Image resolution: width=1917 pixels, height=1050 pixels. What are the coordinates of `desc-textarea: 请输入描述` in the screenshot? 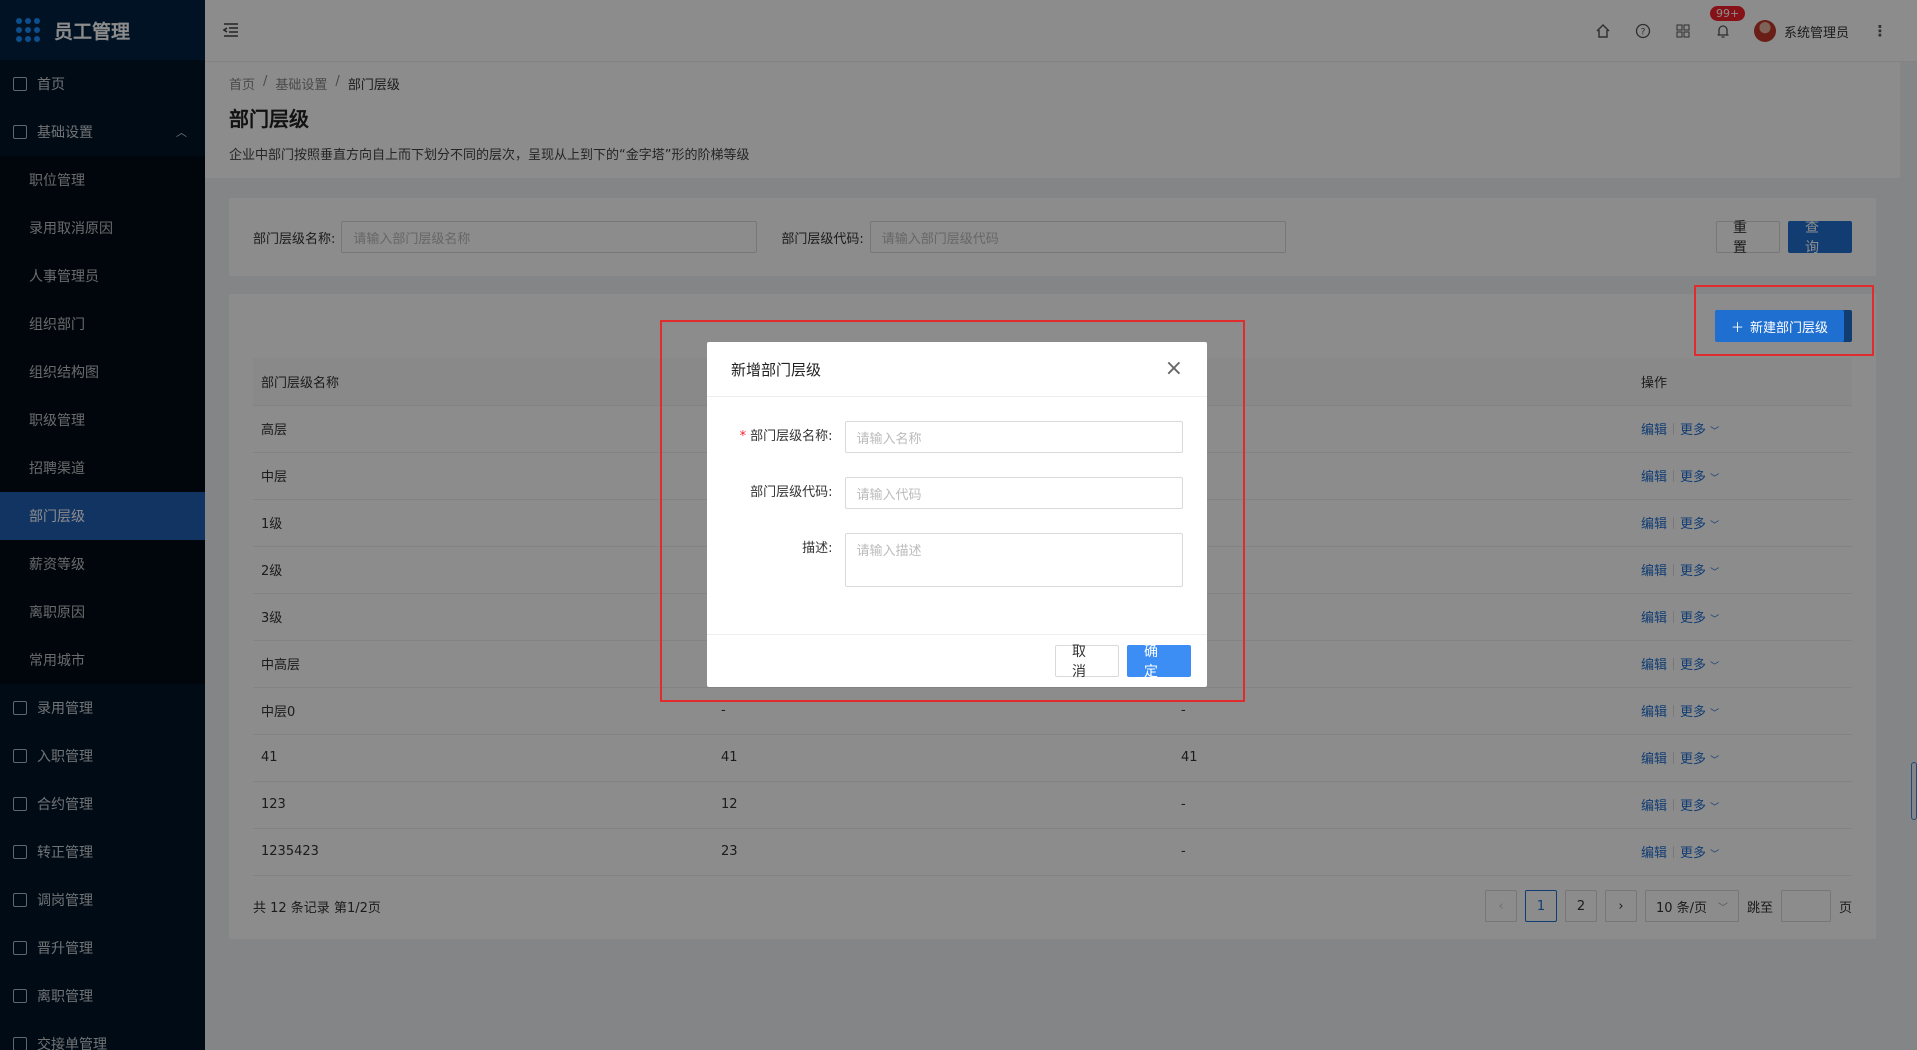 It's located at (1013, 560).